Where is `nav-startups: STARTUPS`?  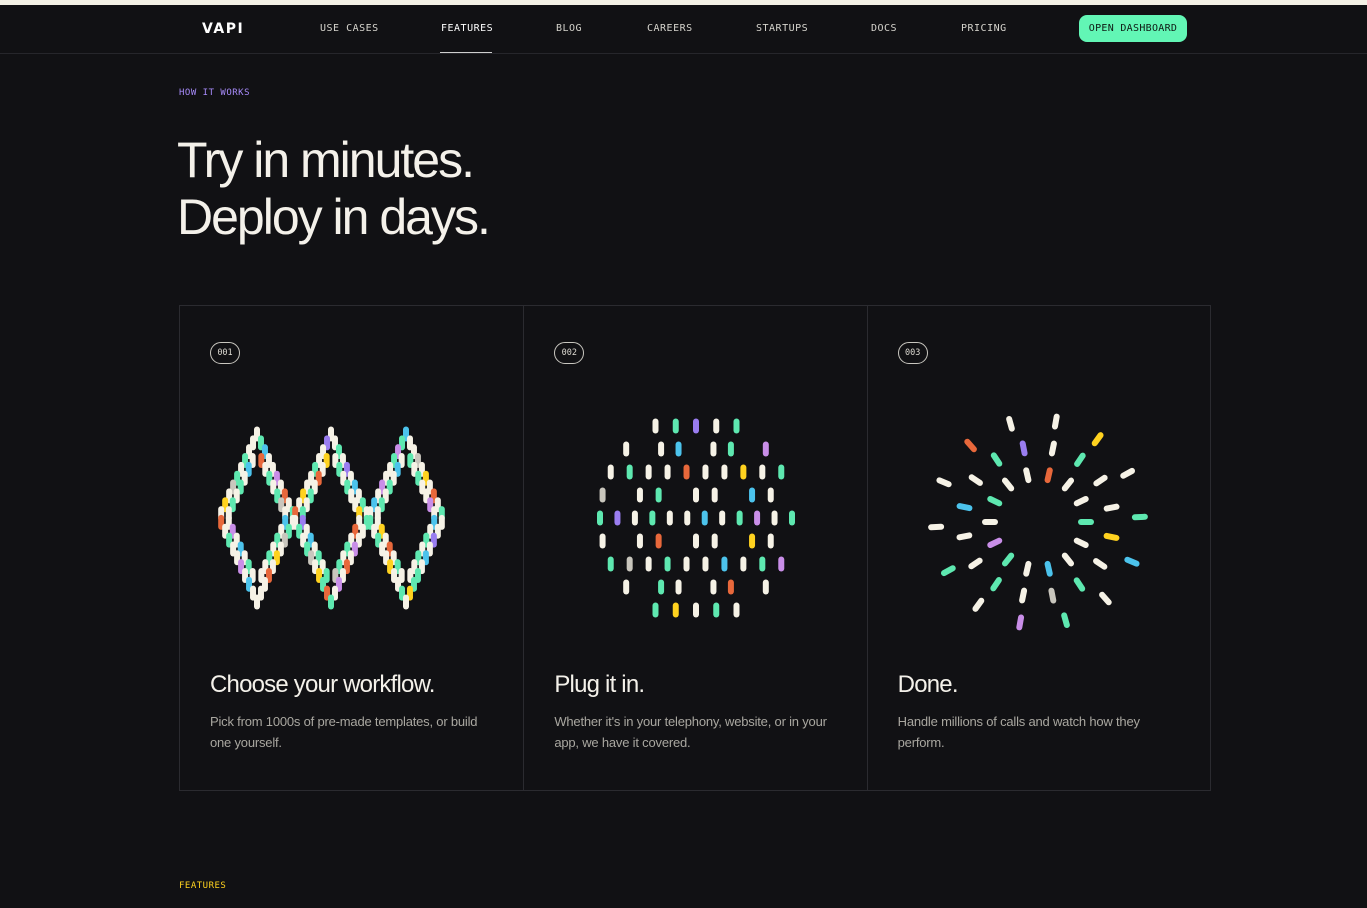 nav-startups: STARTUPS is located at coordinates (782, 28).